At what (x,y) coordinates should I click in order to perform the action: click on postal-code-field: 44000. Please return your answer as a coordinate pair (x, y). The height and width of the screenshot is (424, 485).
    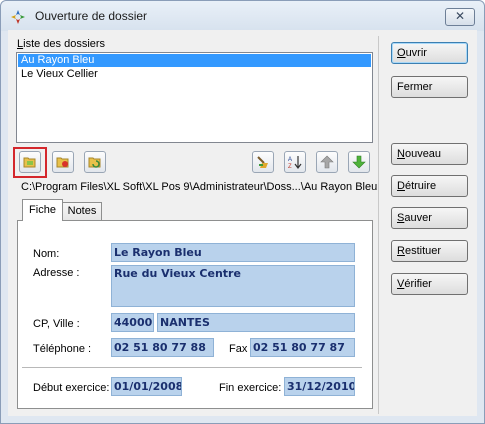
    Looking at the image, I should click on (132, 322).